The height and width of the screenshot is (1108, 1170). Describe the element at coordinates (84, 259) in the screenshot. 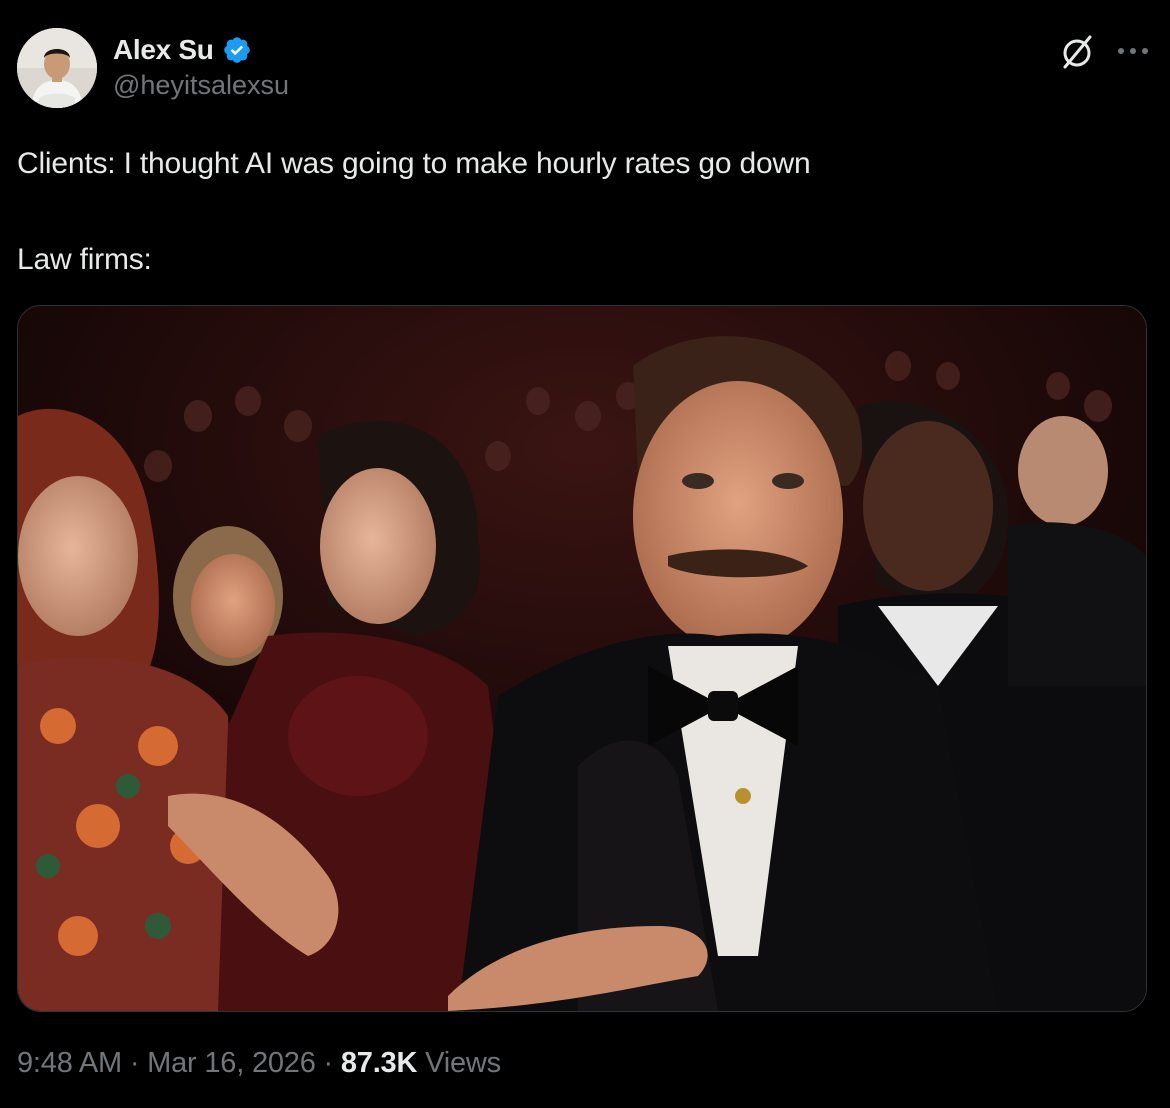

I see `tweet-text-line-2: Law firms:` at that location.